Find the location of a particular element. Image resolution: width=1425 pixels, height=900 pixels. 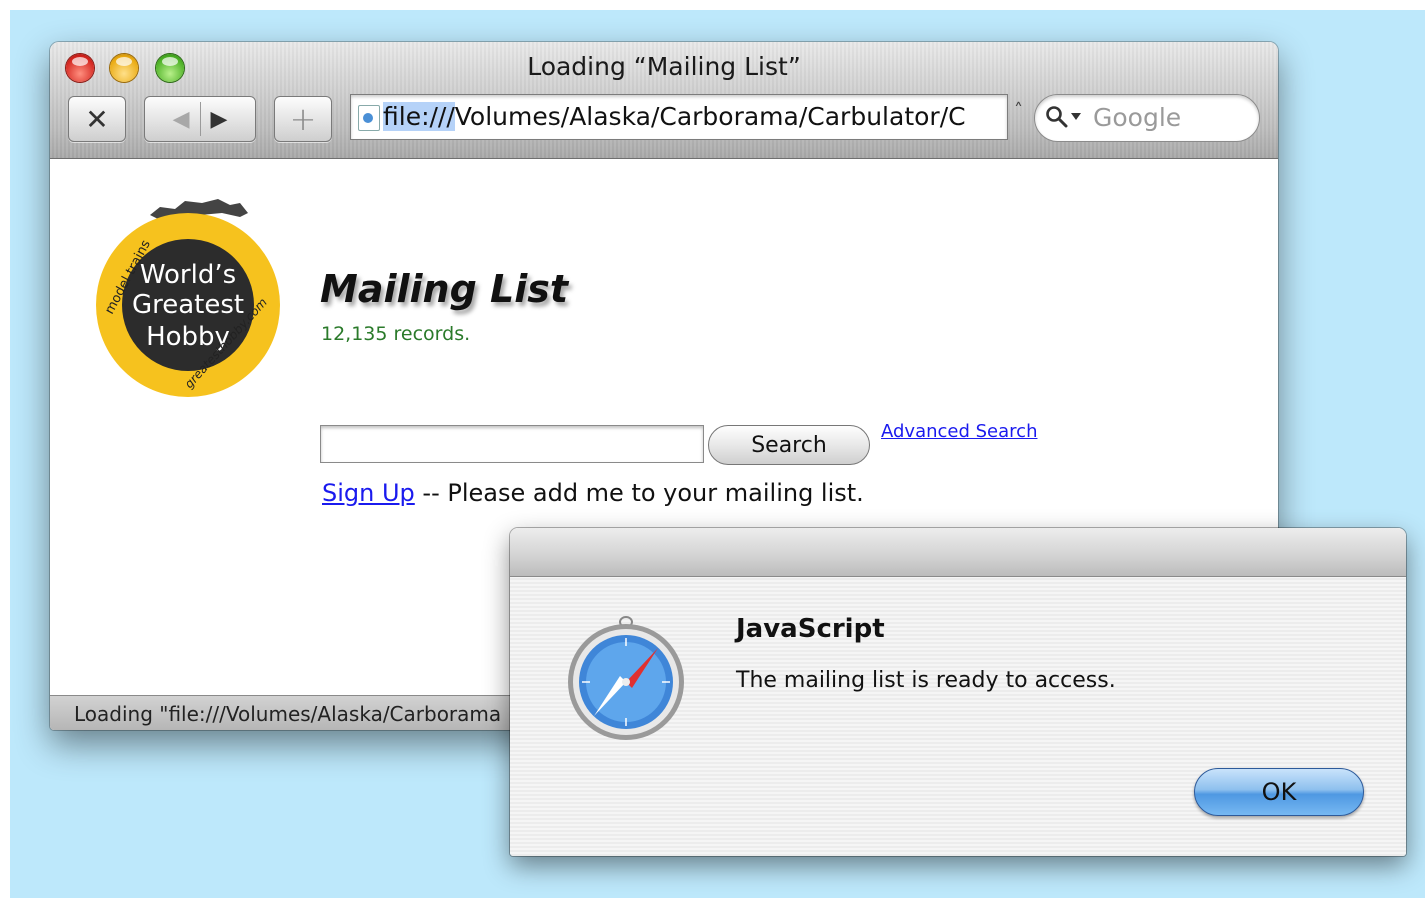

back-arrow-icon: ◀ is located at coordinates (181, 119).